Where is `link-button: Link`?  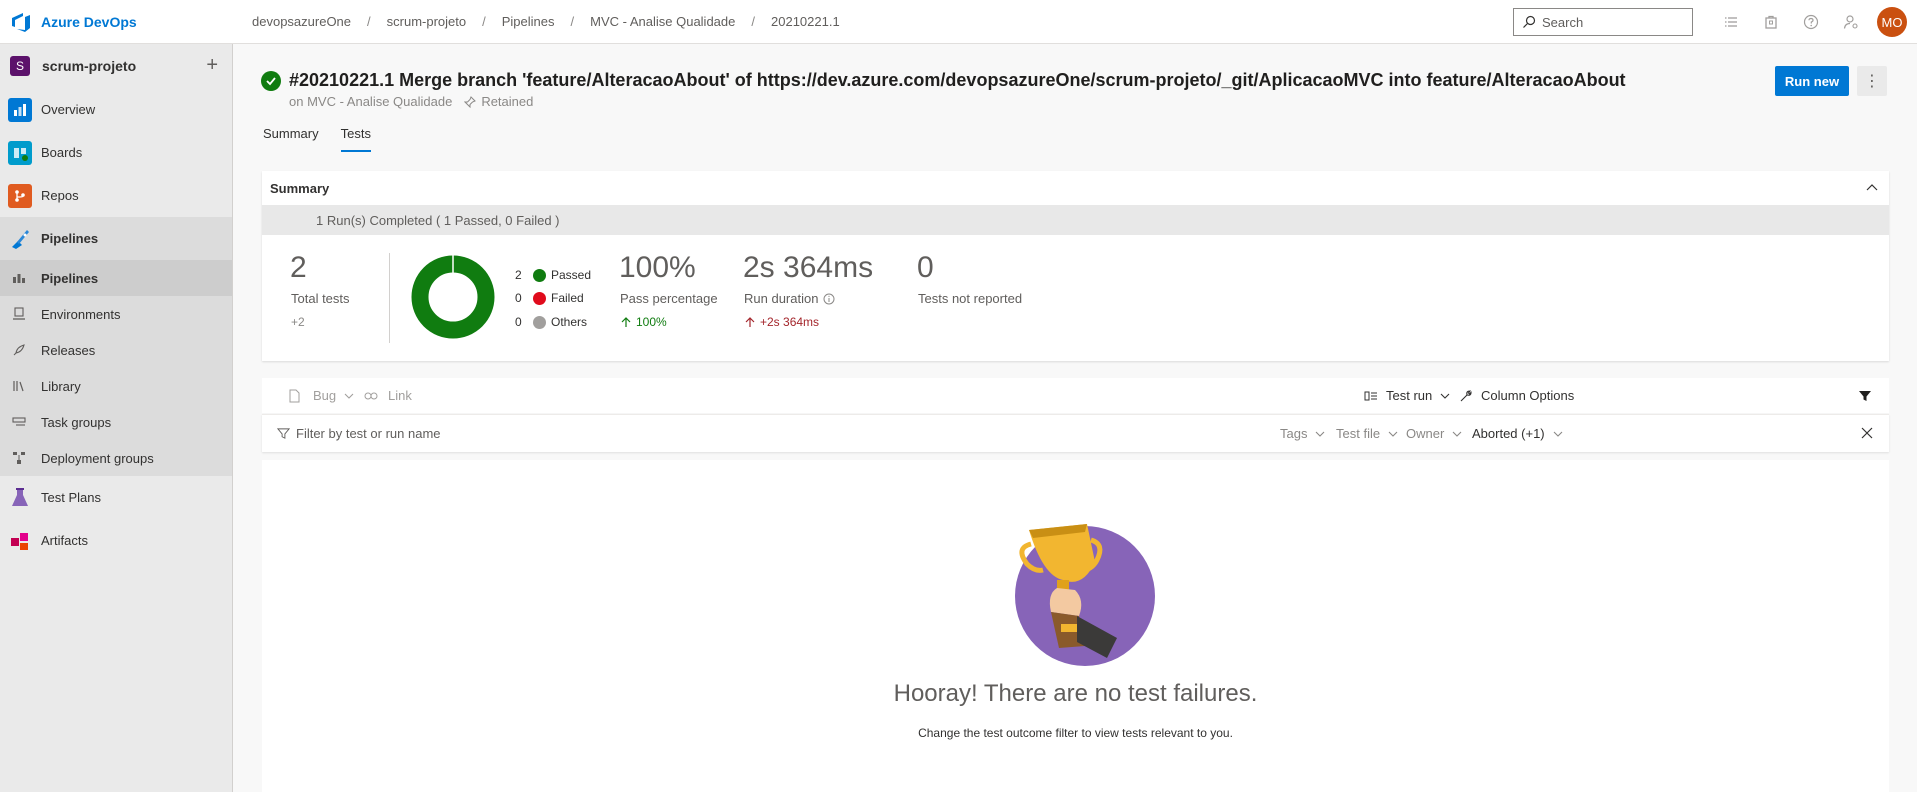
link-button: Link is located at coordinates (388, 395).